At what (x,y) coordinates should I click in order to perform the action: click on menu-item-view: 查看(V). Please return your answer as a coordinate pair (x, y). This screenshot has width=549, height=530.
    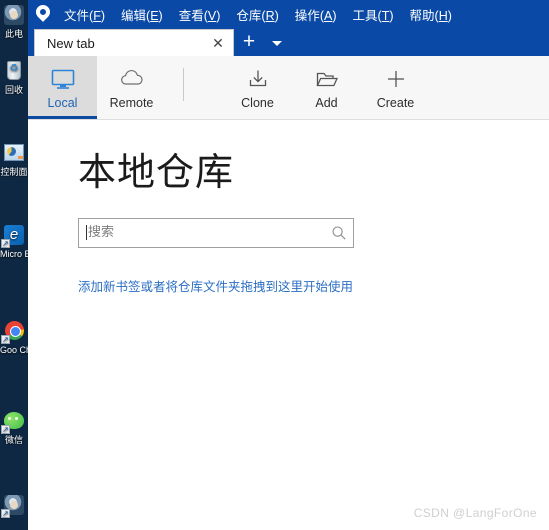
    Looking at the image, I should click on (200, 14).